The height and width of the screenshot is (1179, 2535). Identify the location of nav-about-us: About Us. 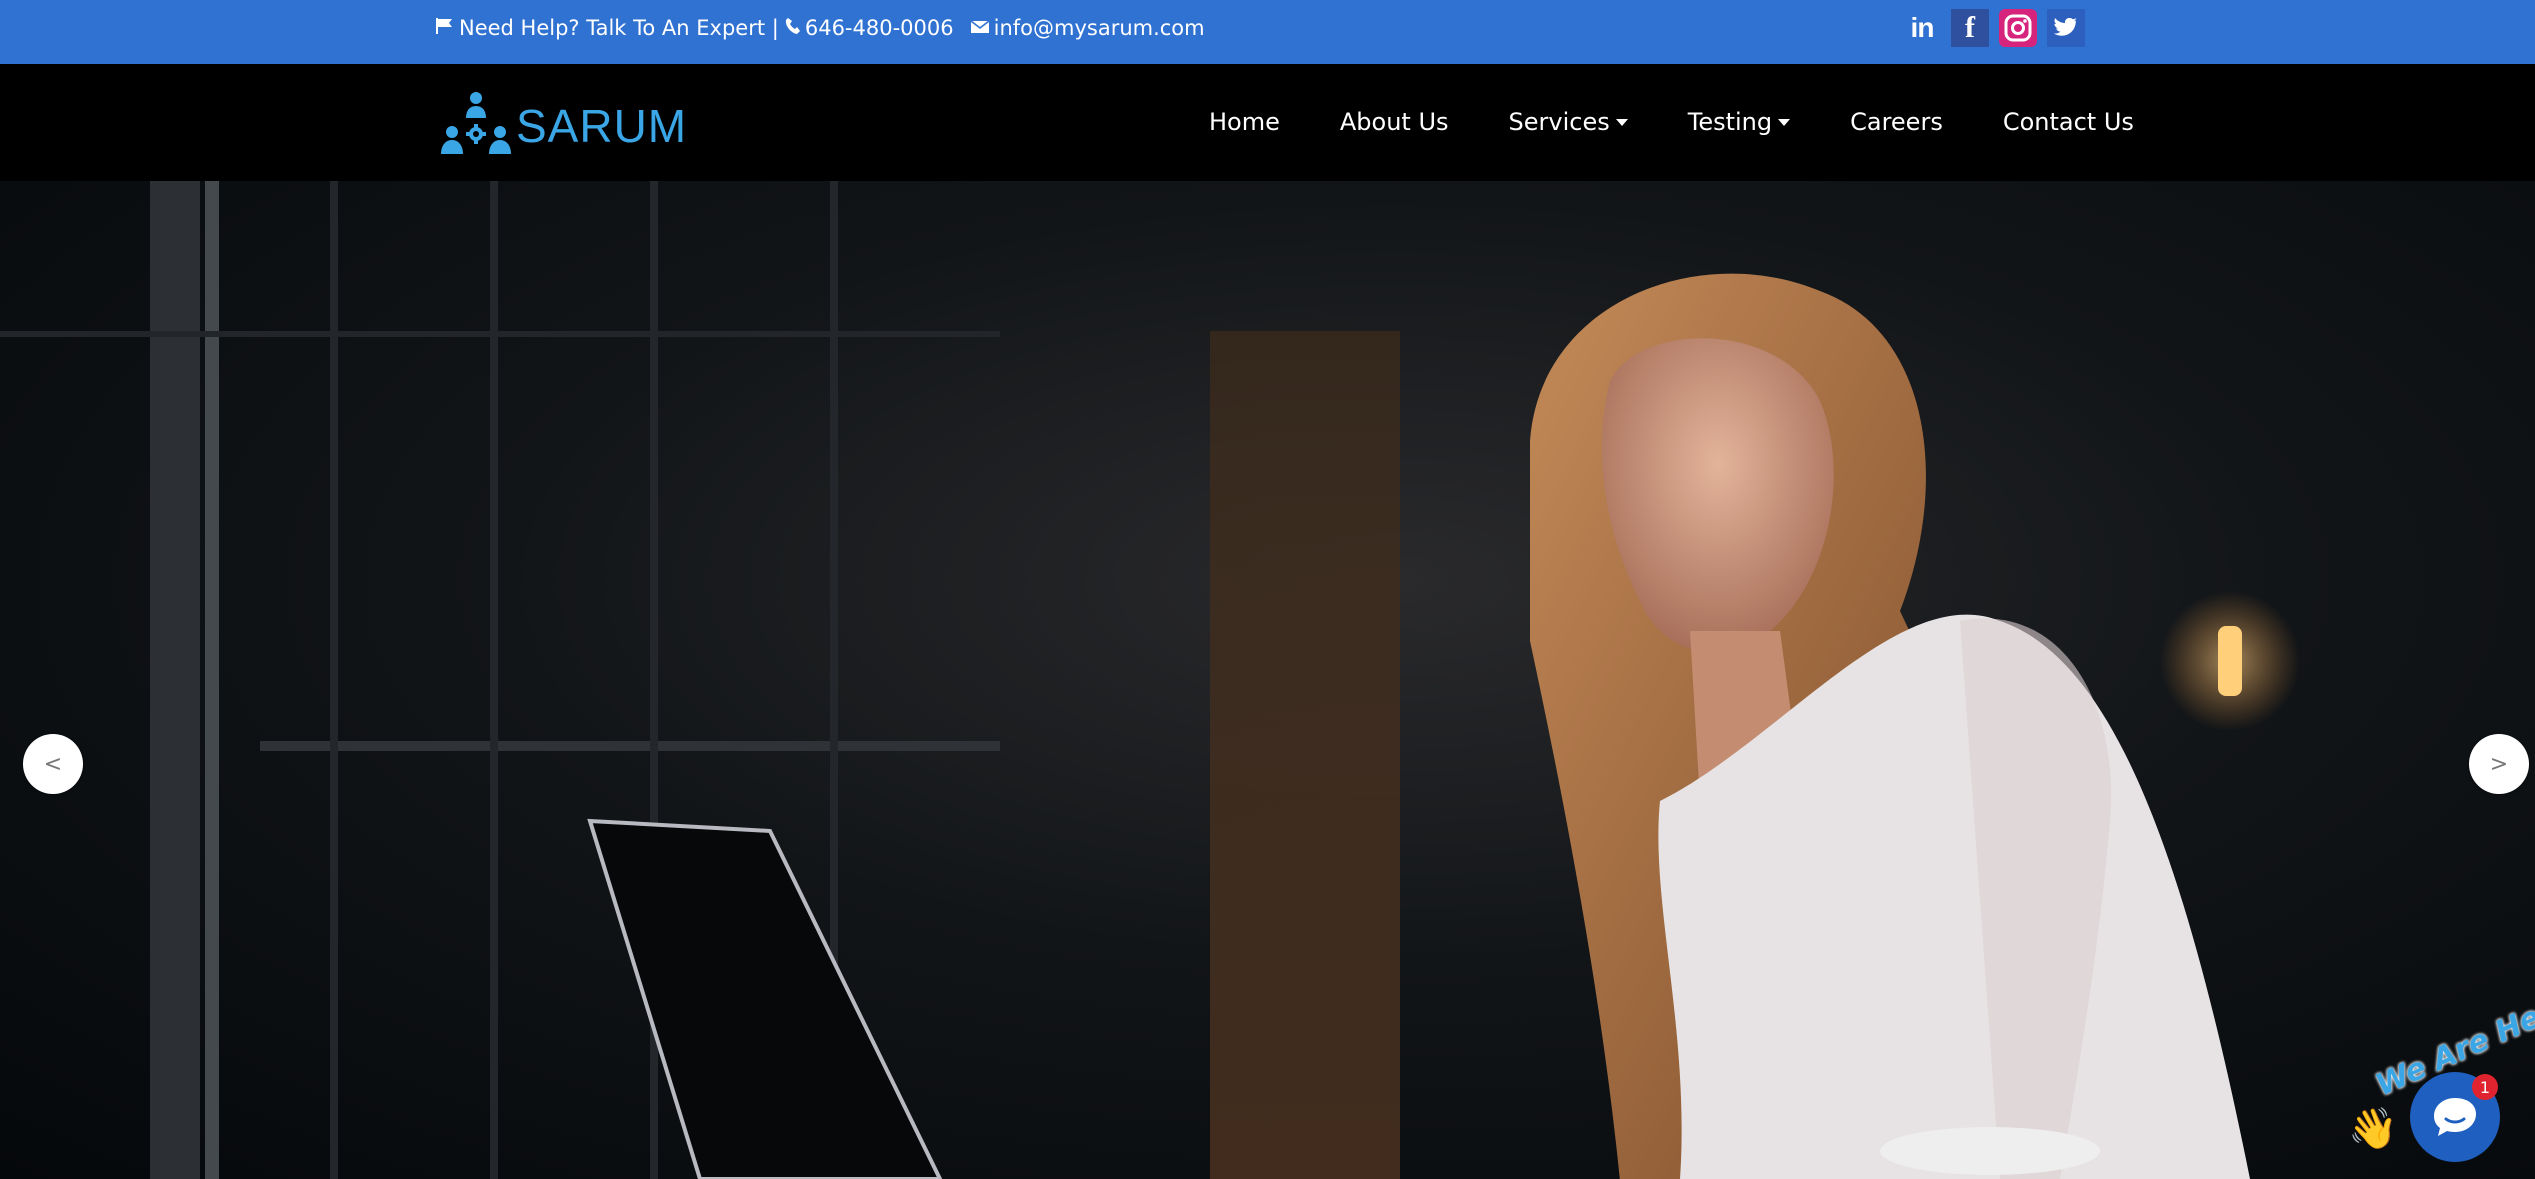
(1394, 122).